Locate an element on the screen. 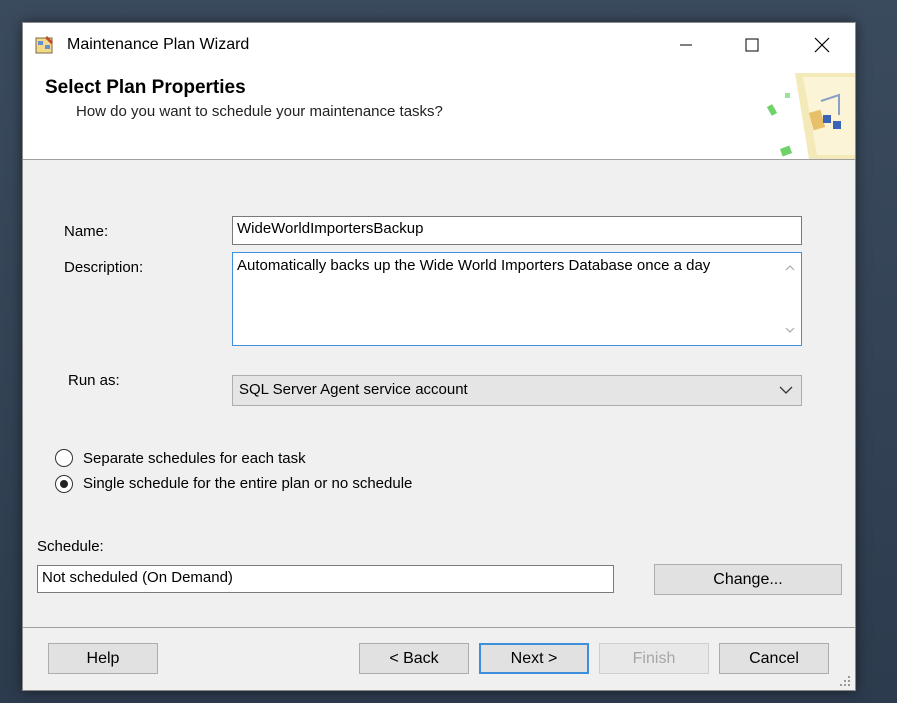 The image size is (897, 703). schedule-label: Schedule: is located at coordinates (70, 546).